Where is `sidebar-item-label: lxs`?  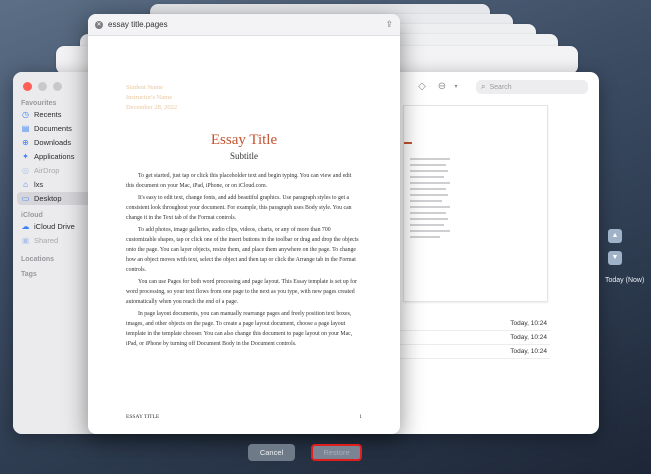
sidebar-item-label: lxs is located at coordinates (39, 184).